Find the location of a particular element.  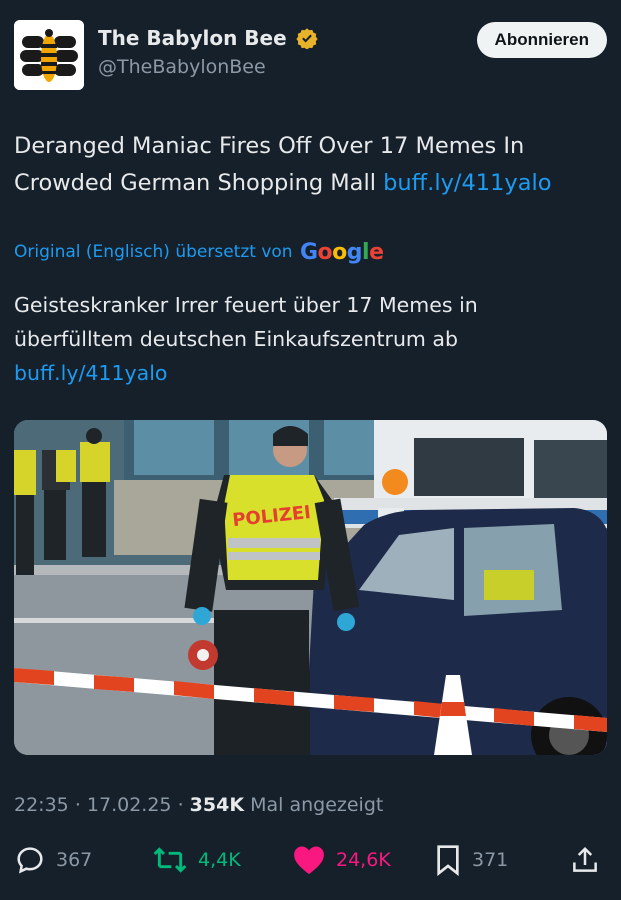

like-count: 24,6K is located at coordinates (363, 860).